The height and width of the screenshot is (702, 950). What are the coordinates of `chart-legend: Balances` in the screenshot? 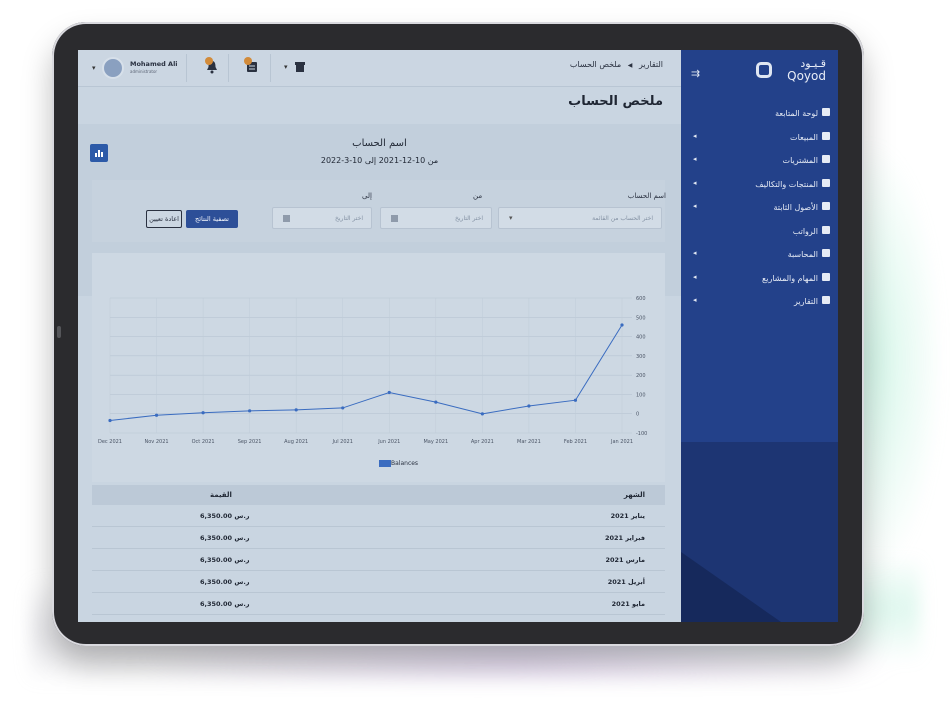 It's located at (396, 463).